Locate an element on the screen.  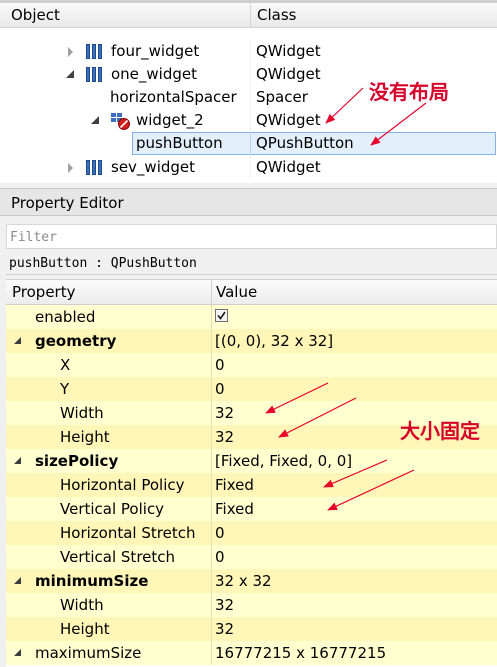
object-name: sev_widget is located at coordinates (153, 167).